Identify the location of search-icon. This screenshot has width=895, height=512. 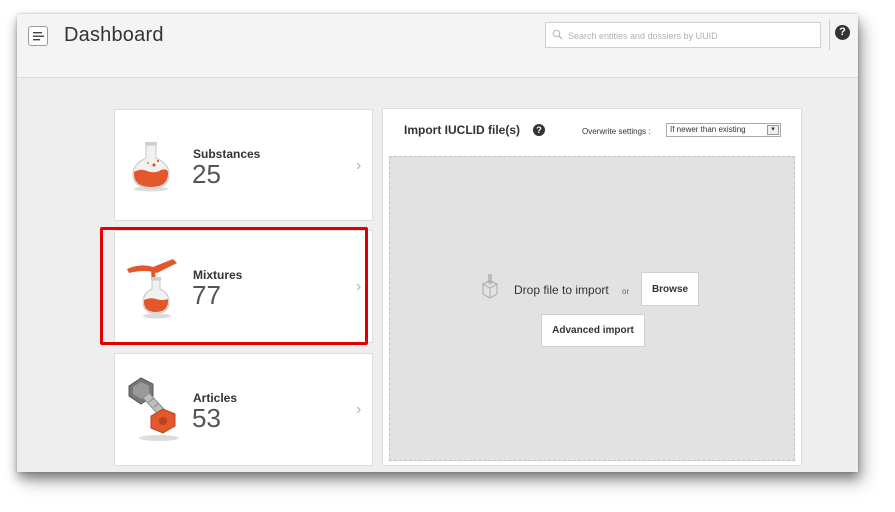
(557, 34).